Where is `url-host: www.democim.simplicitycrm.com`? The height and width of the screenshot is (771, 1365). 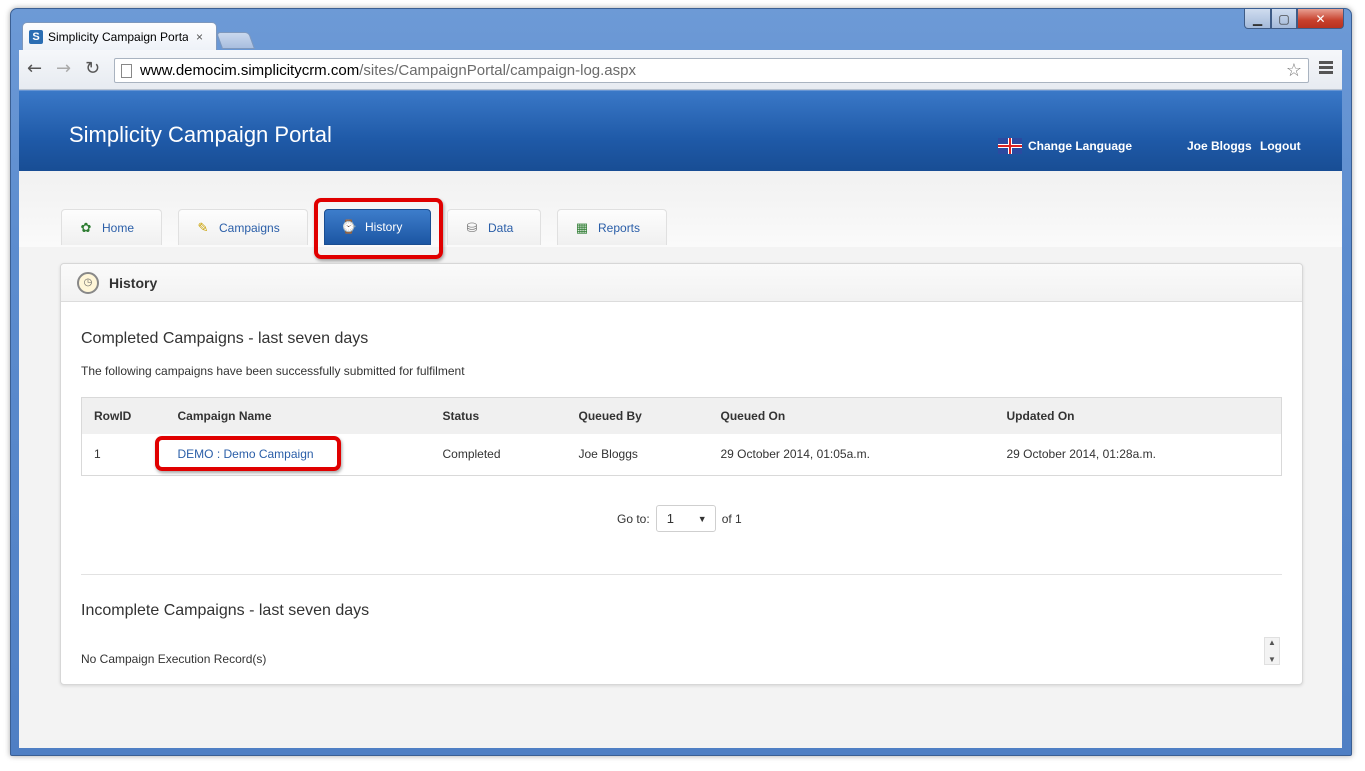
url-host: www.democim.simplicitycrm.com is located at coordinates (250, 70).